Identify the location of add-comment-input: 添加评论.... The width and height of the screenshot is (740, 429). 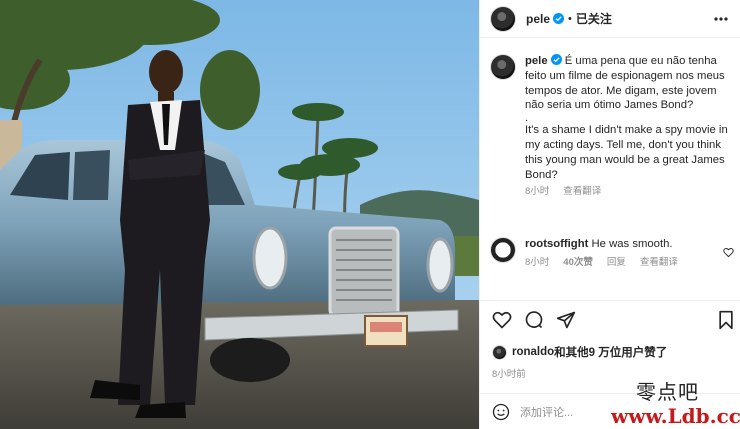
(546, 412).